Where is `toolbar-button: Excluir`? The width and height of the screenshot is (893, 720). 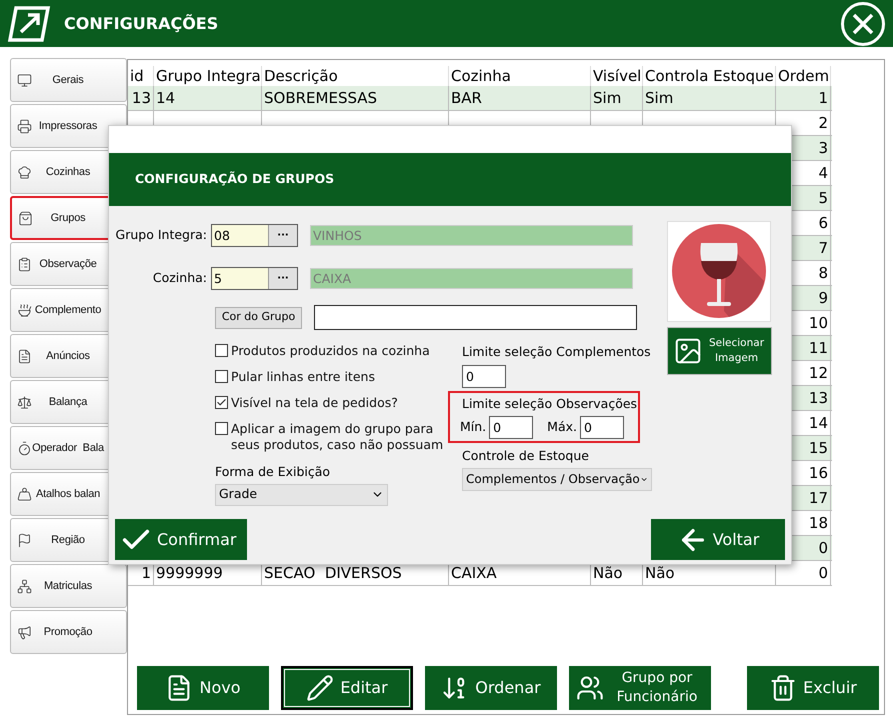
toolbar-button: Excluir is located at coordinates (813, 688).